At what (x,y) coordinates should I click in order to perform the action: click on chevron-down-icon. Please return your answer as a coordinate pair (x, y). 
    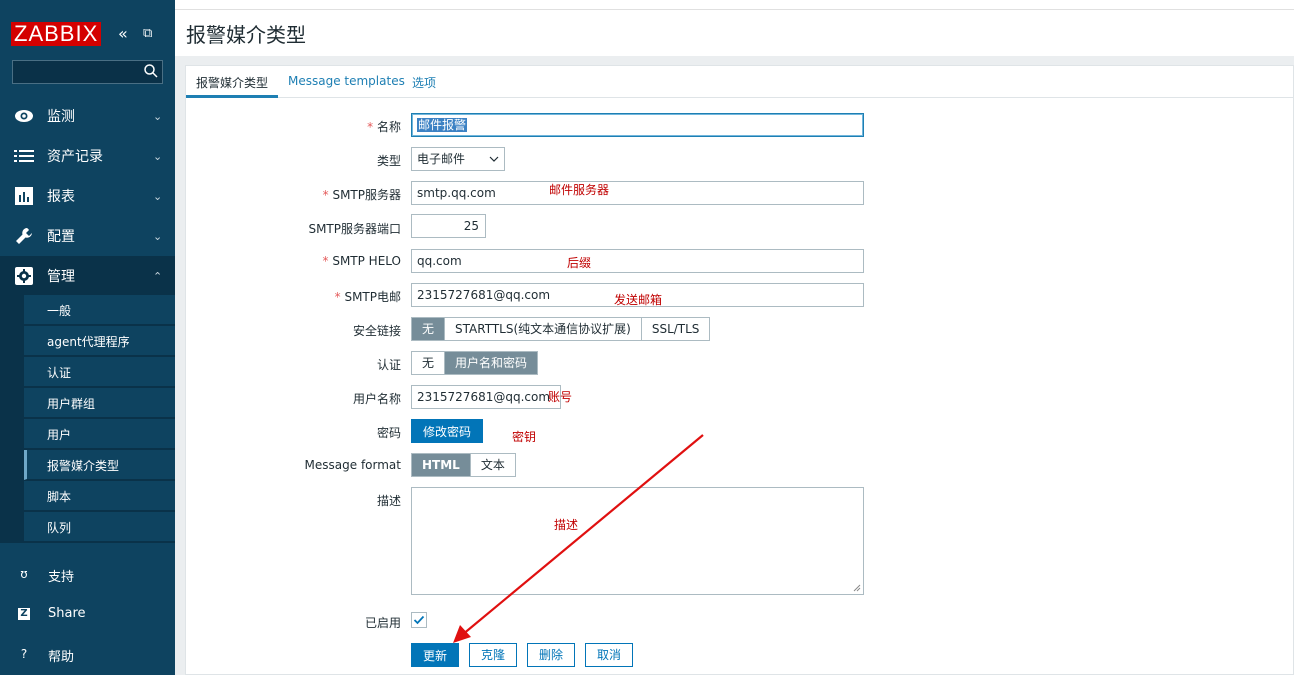
    Looking at the image, I should click on (494, 159).